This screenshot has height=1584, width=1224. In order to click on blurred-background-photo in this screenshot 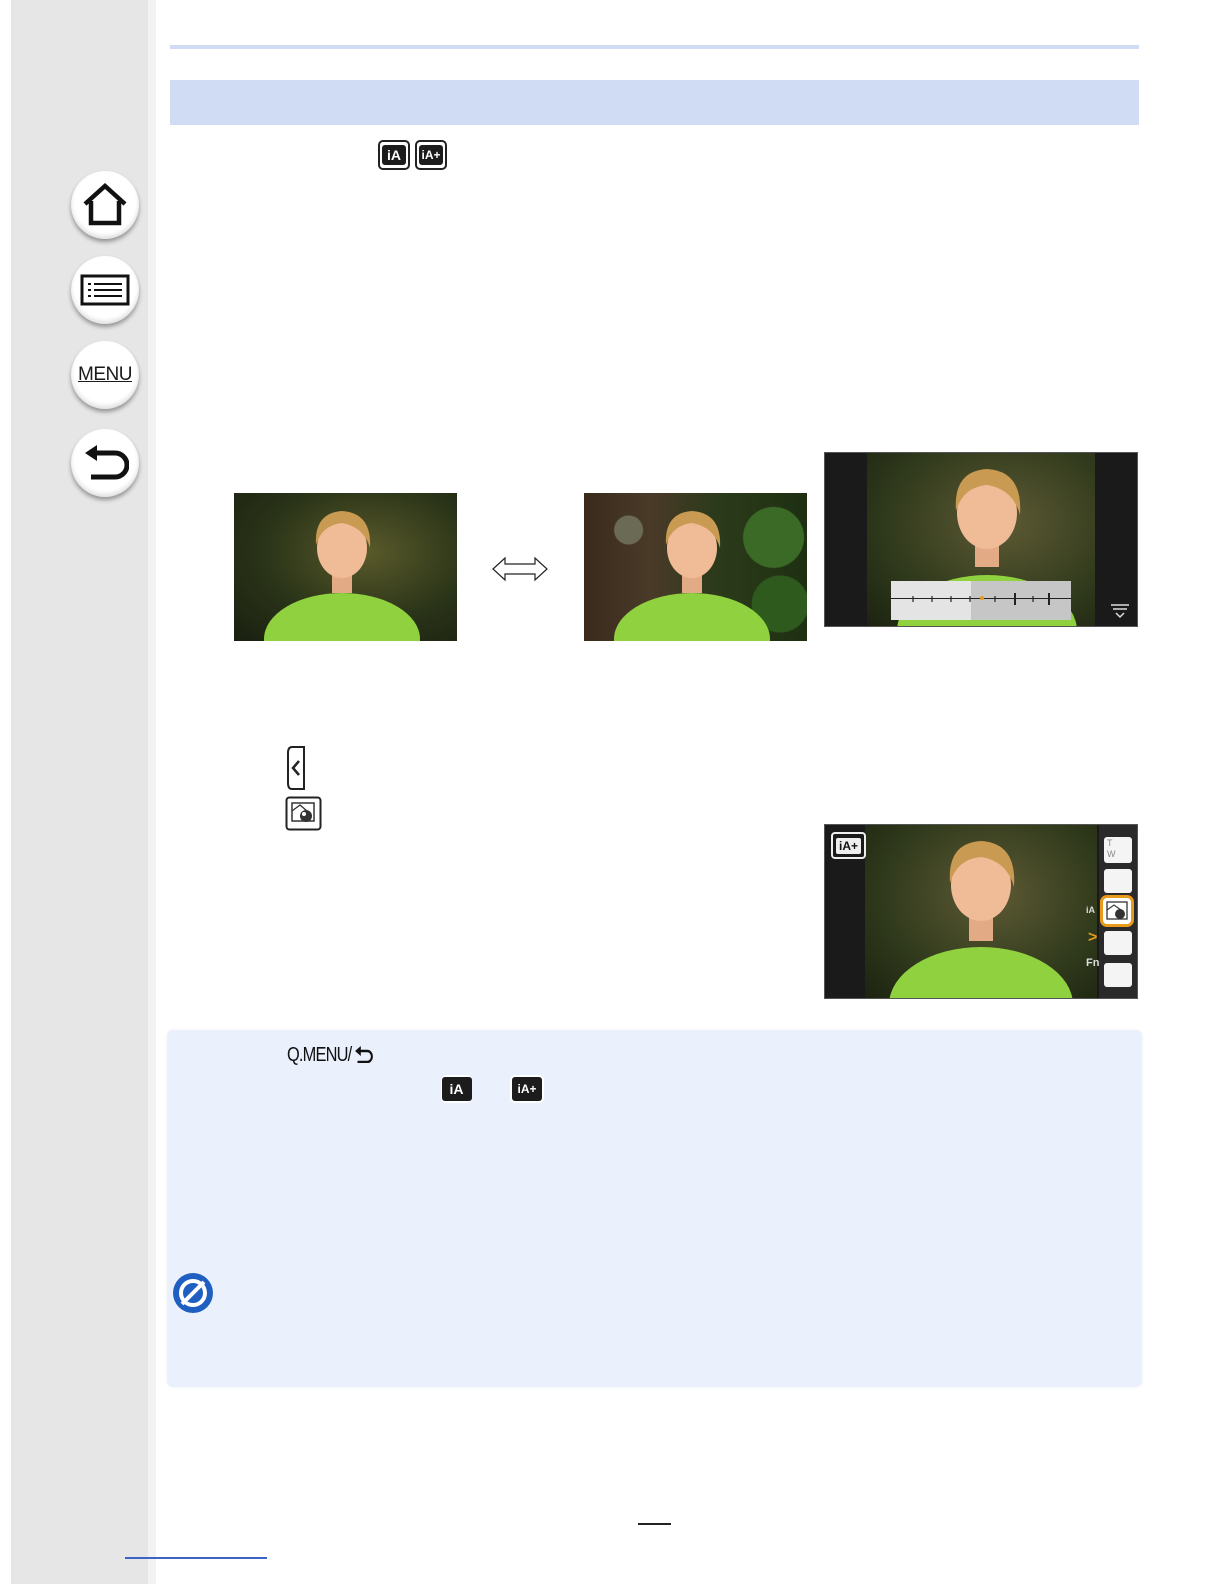, I will do `click(345, 567)`.